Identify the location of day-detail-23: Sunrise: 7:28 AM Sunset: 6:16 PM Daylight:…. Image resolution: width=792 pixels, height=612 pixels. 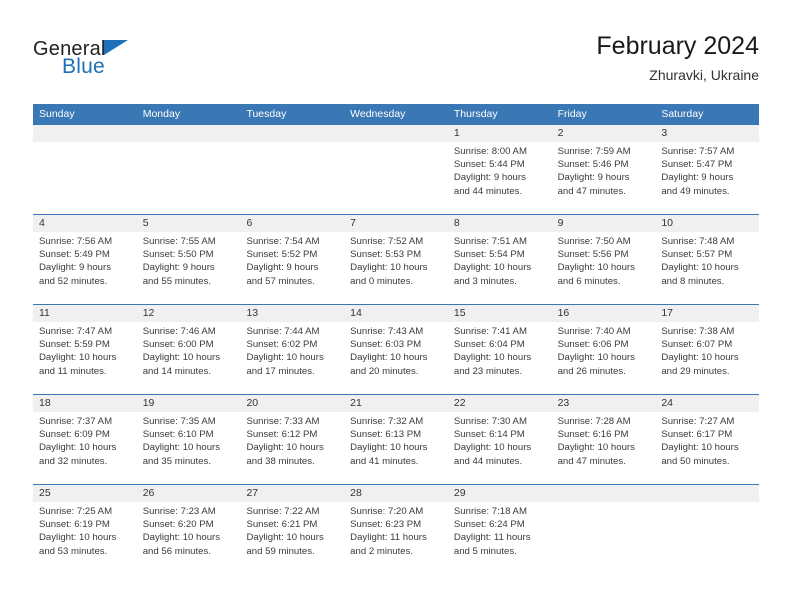
(604, 448).